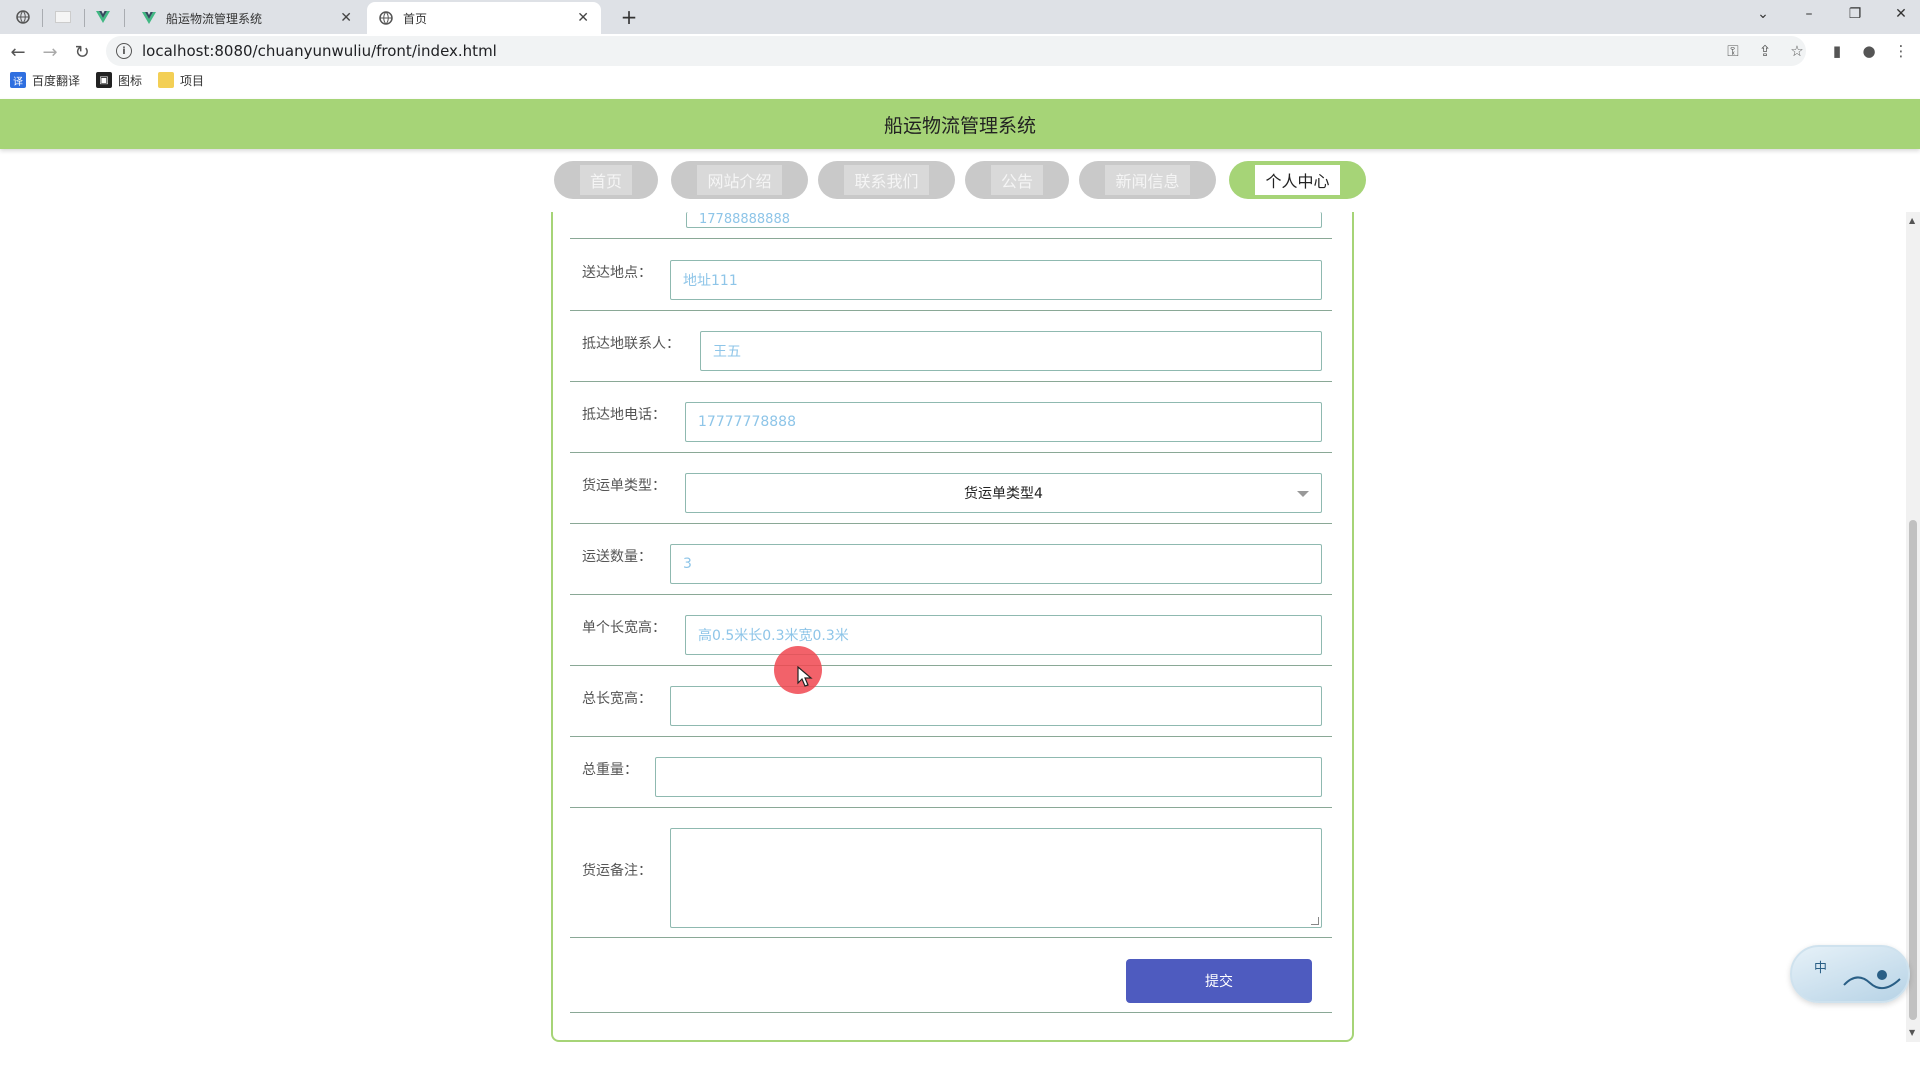  What do you see at coordinates (617, 699) in the screenshot?
I see `field-label: 总长宽高：` at bounding box center [617, 699].